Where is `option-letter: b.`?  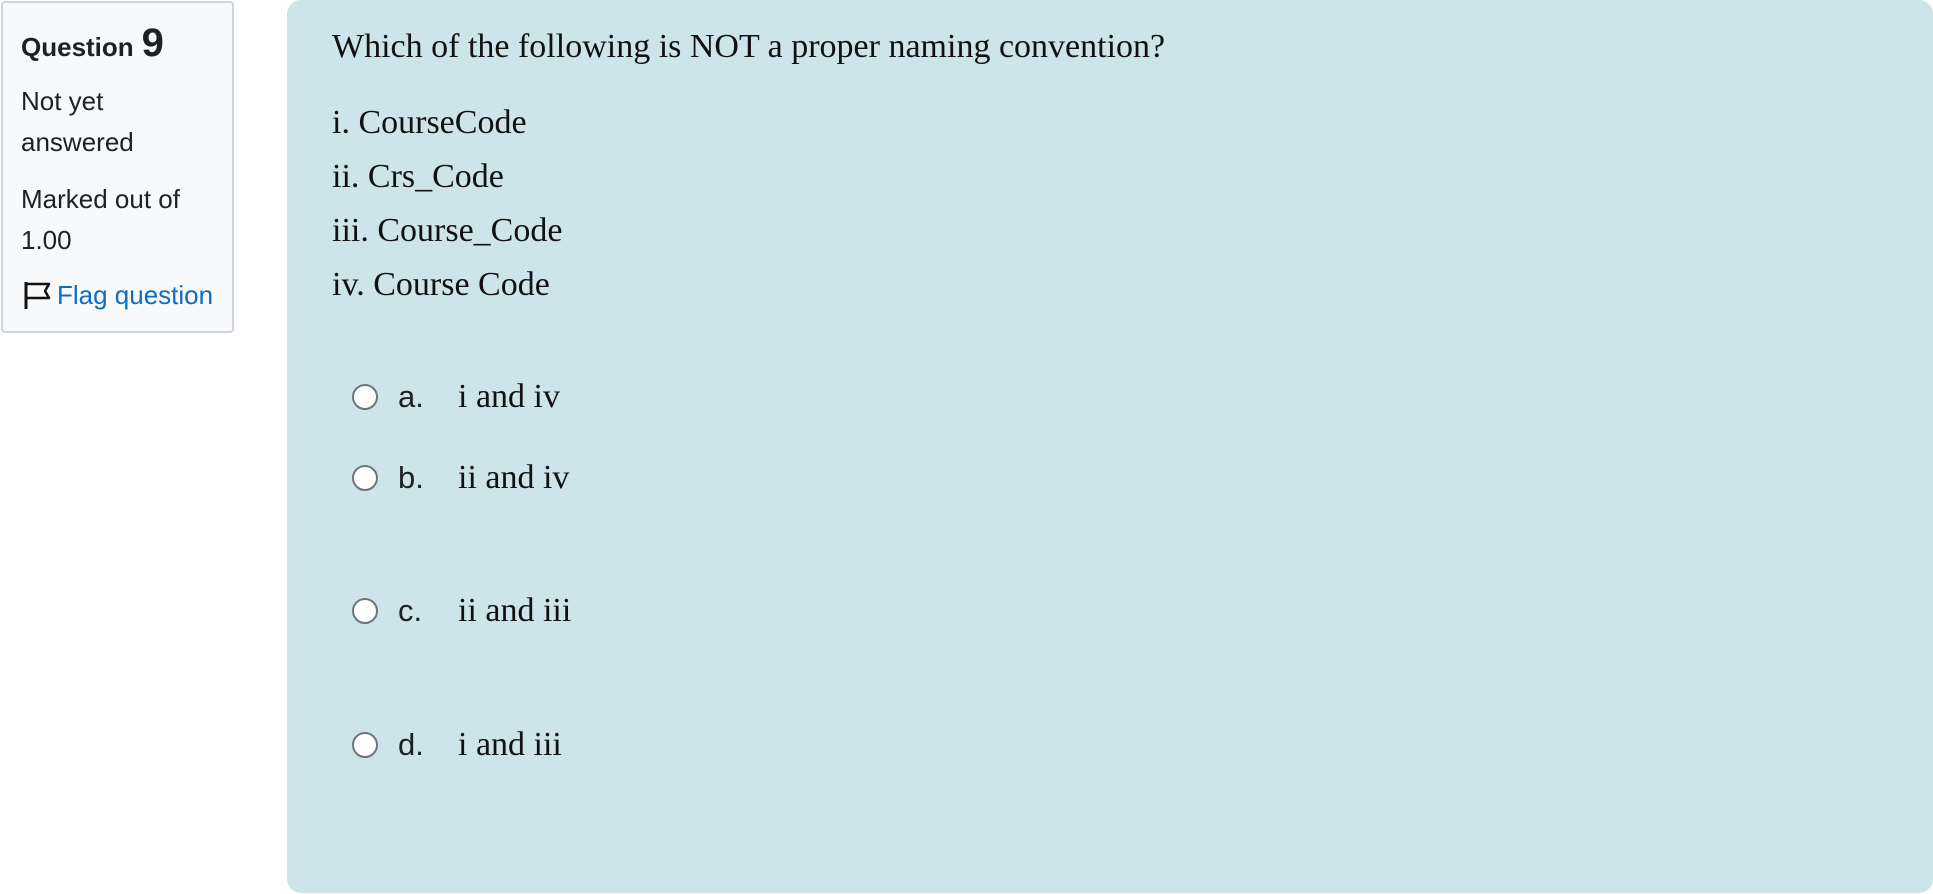 option-letter: b. is located at coordinates (411, 477).